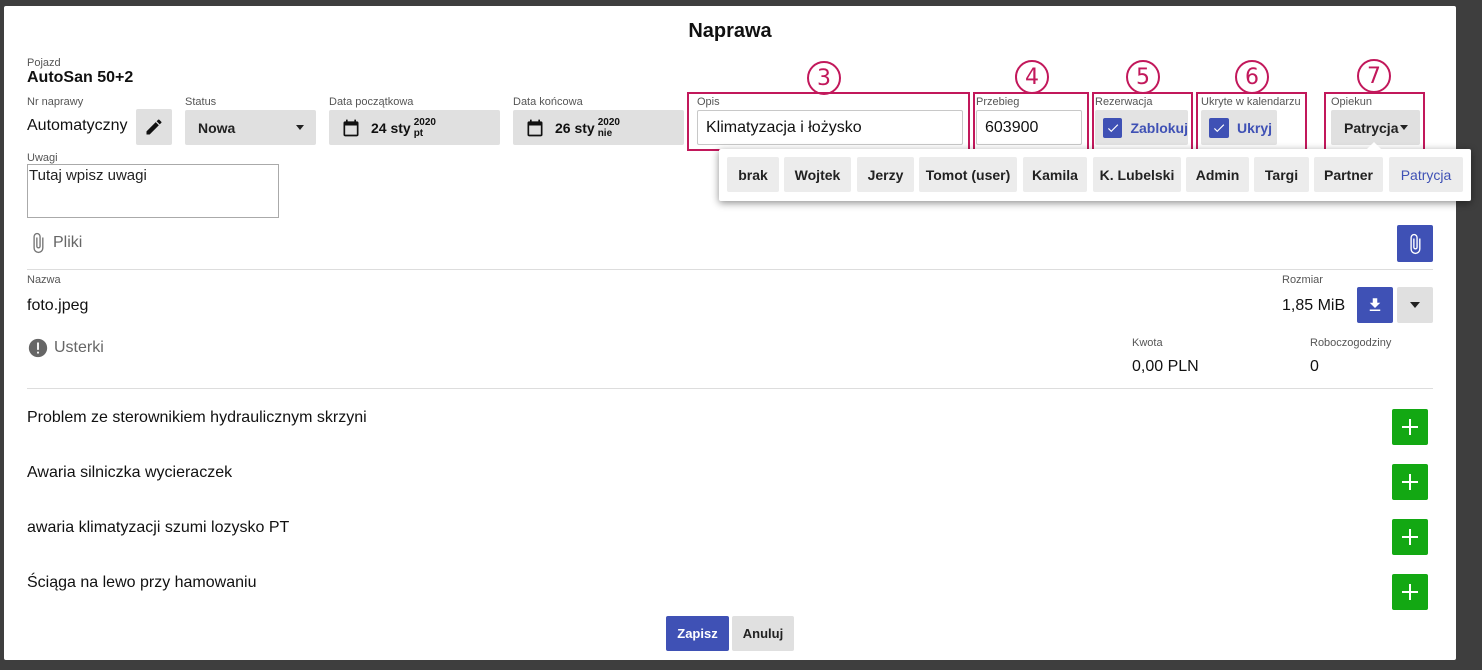  I want to click on dropdown-caret, so click(1374, 145).